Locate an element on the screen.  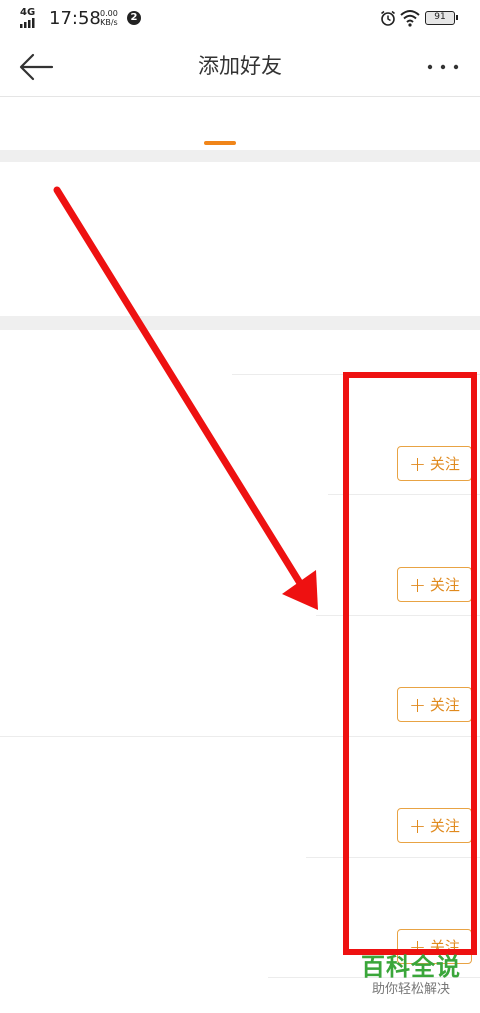
status-bar: 4G 17:58 0.00 KB/s 2 91 is located at coordinates (240, 19).